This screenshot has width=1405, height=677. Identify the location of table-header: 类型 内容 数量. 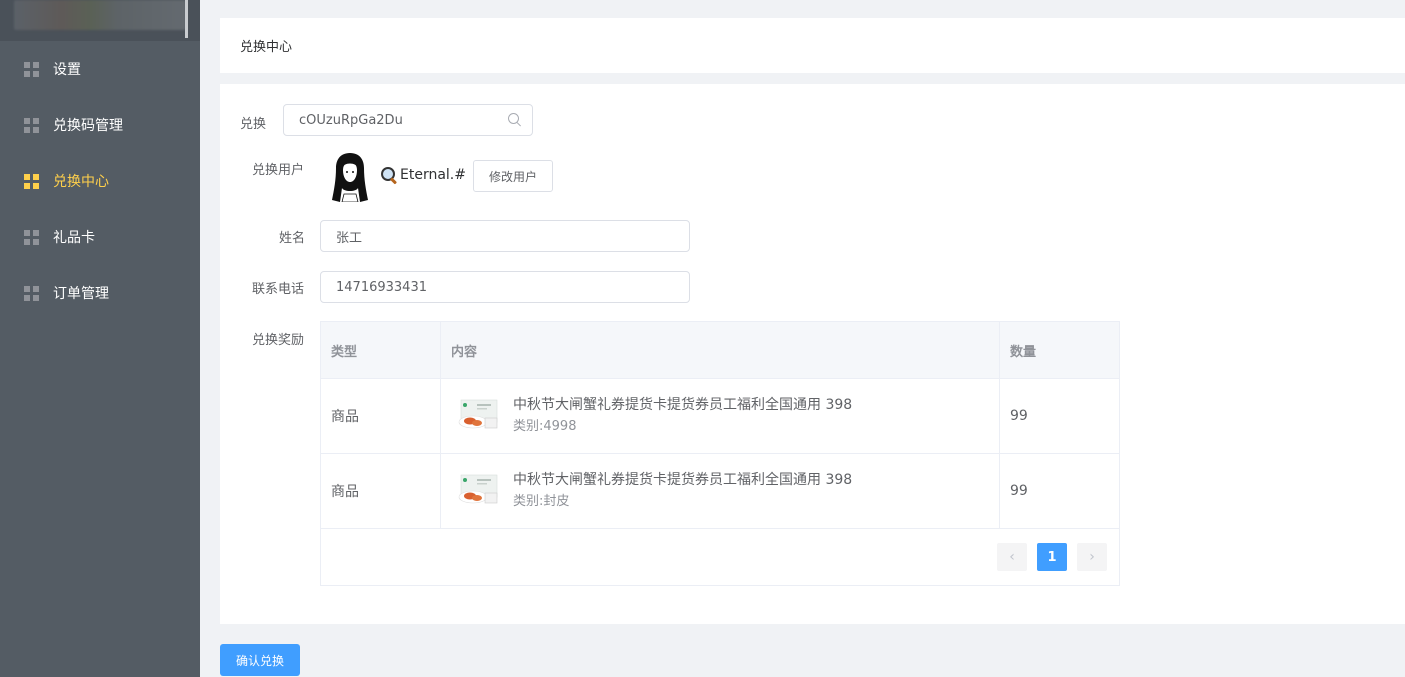
(720, 350).